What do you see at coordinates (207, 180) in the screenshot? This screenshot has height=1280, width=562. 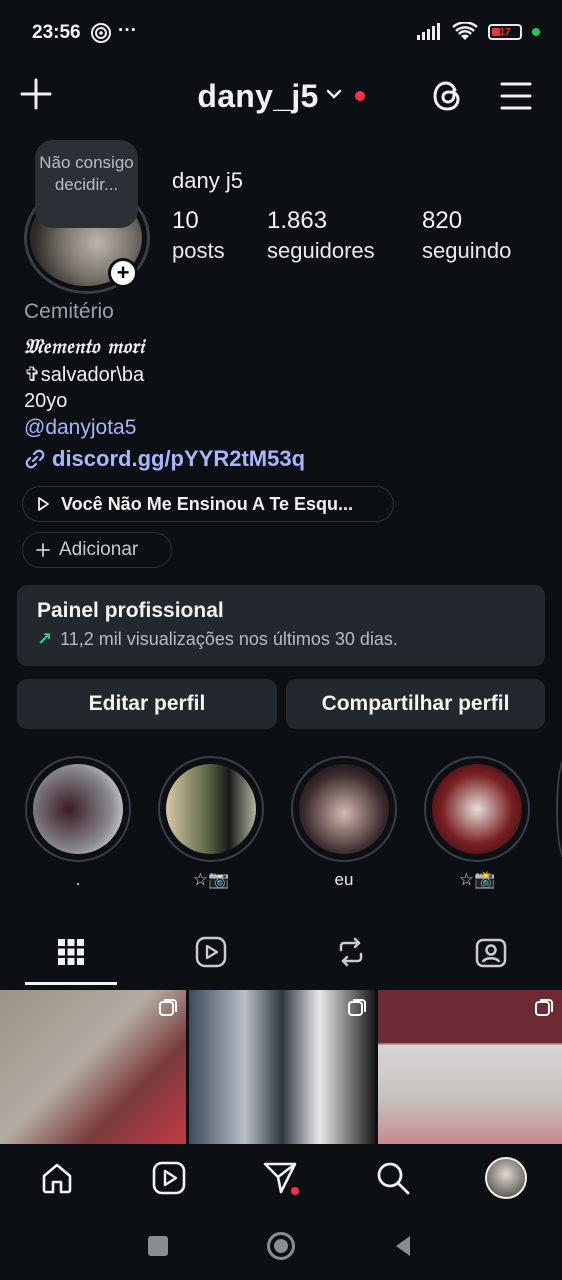 I see `display-name: dany j5` at bounding box center [207, 180].